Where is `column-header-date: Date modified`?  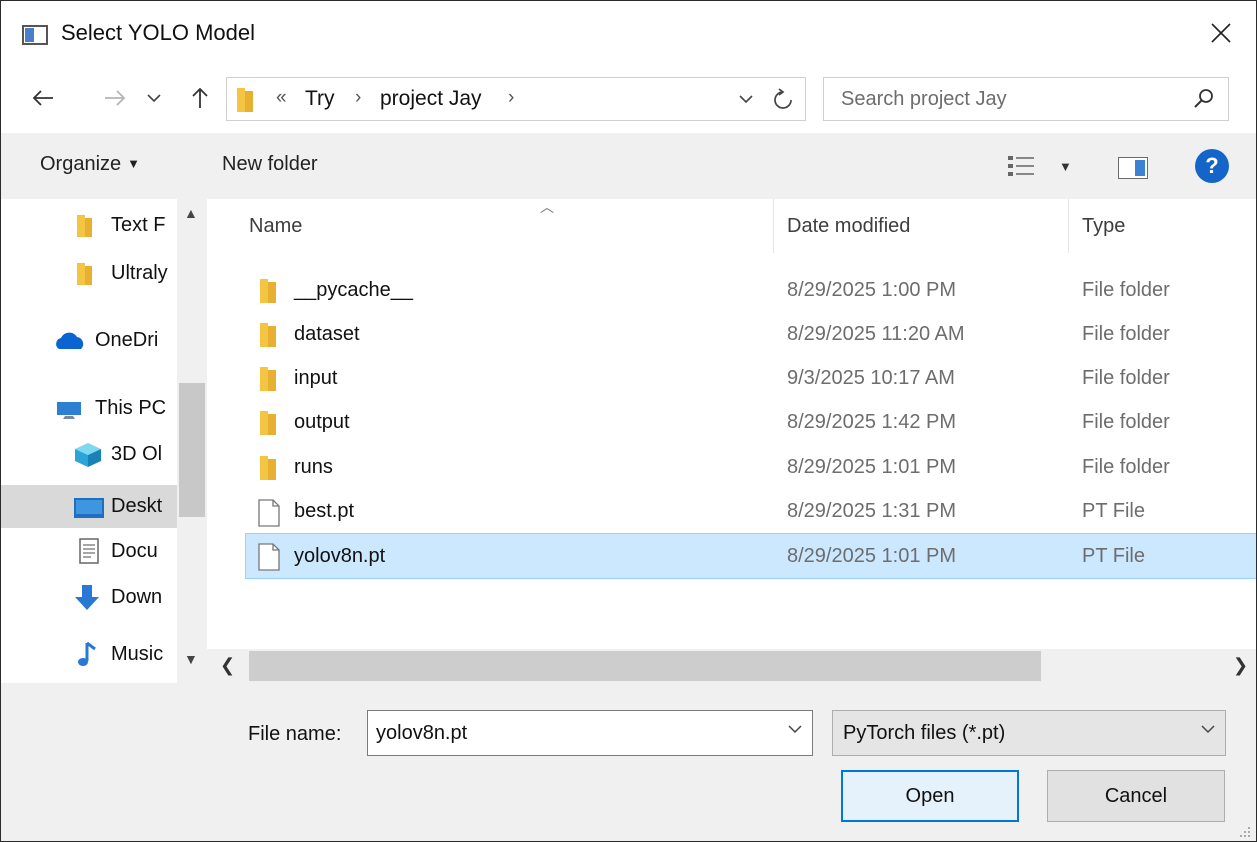
column-header-date: Date modified is located at coordinates (927, 226).